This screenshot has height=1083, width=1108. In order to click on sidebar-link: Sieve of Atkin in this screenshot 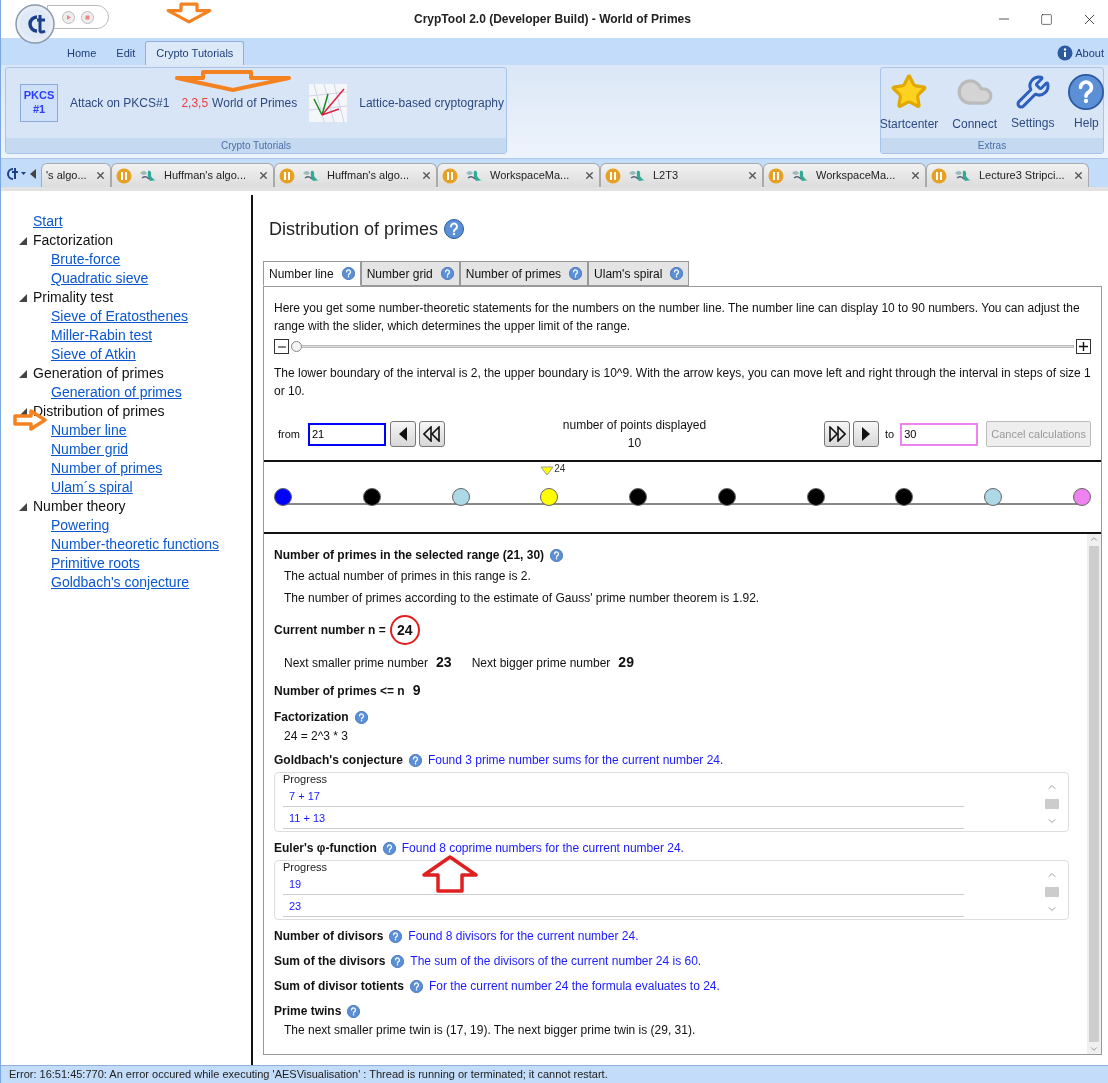, I will do `click(68, 354)`.